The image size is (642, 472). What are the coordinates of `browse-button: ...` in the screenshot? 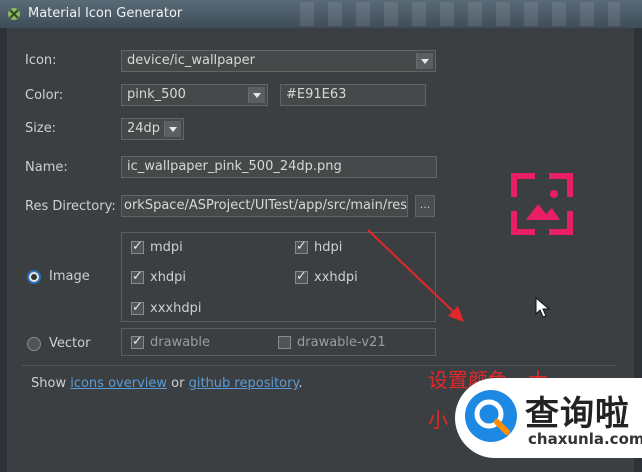 It's located at (425, 206).